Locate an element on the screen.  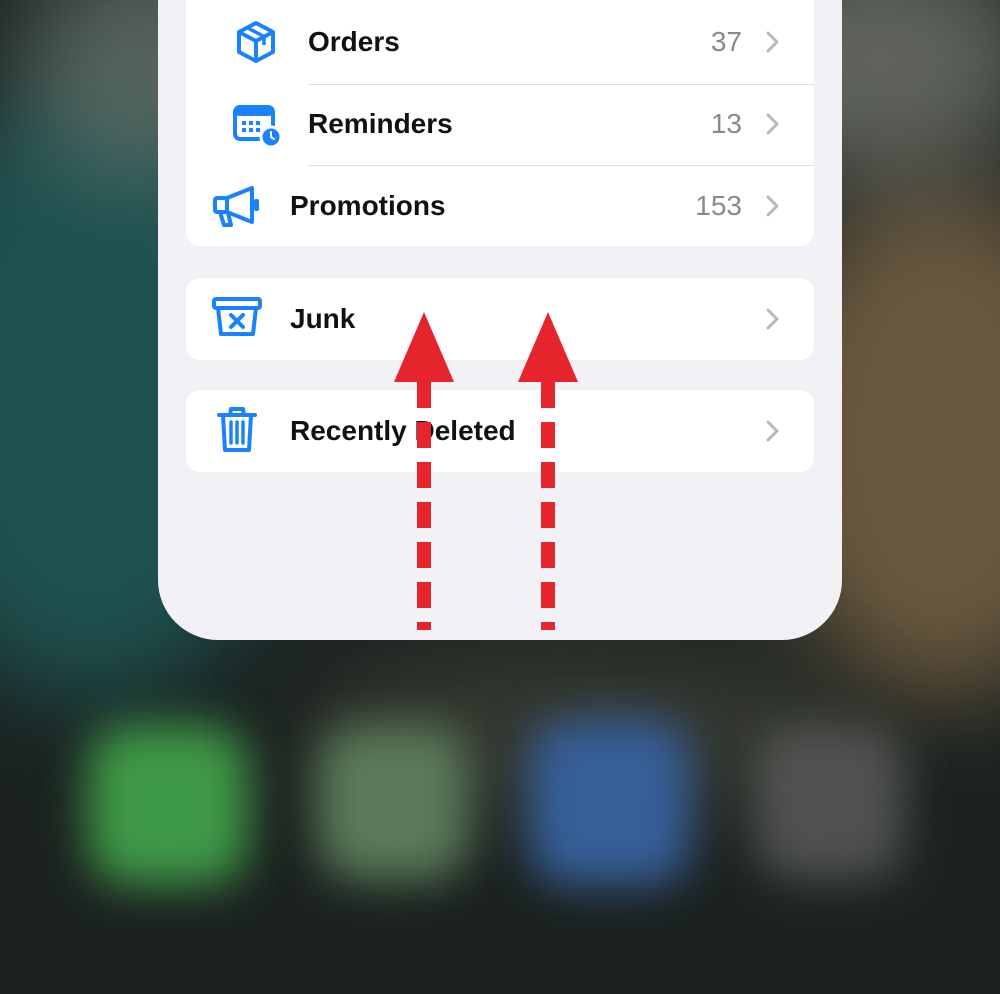
junk-box-icon is located at coordinates (237, 319).